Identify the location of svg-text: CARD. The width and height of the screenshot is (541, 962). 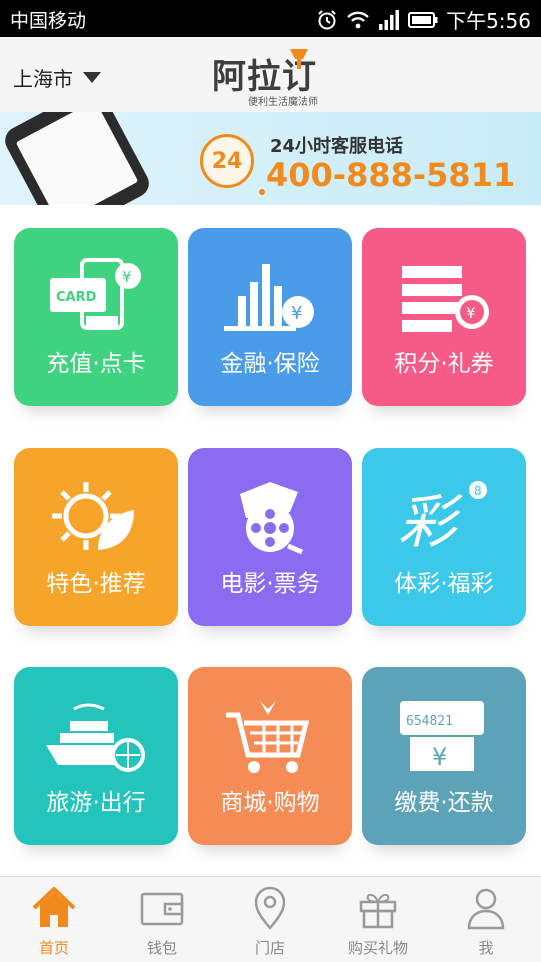
(76, 297).